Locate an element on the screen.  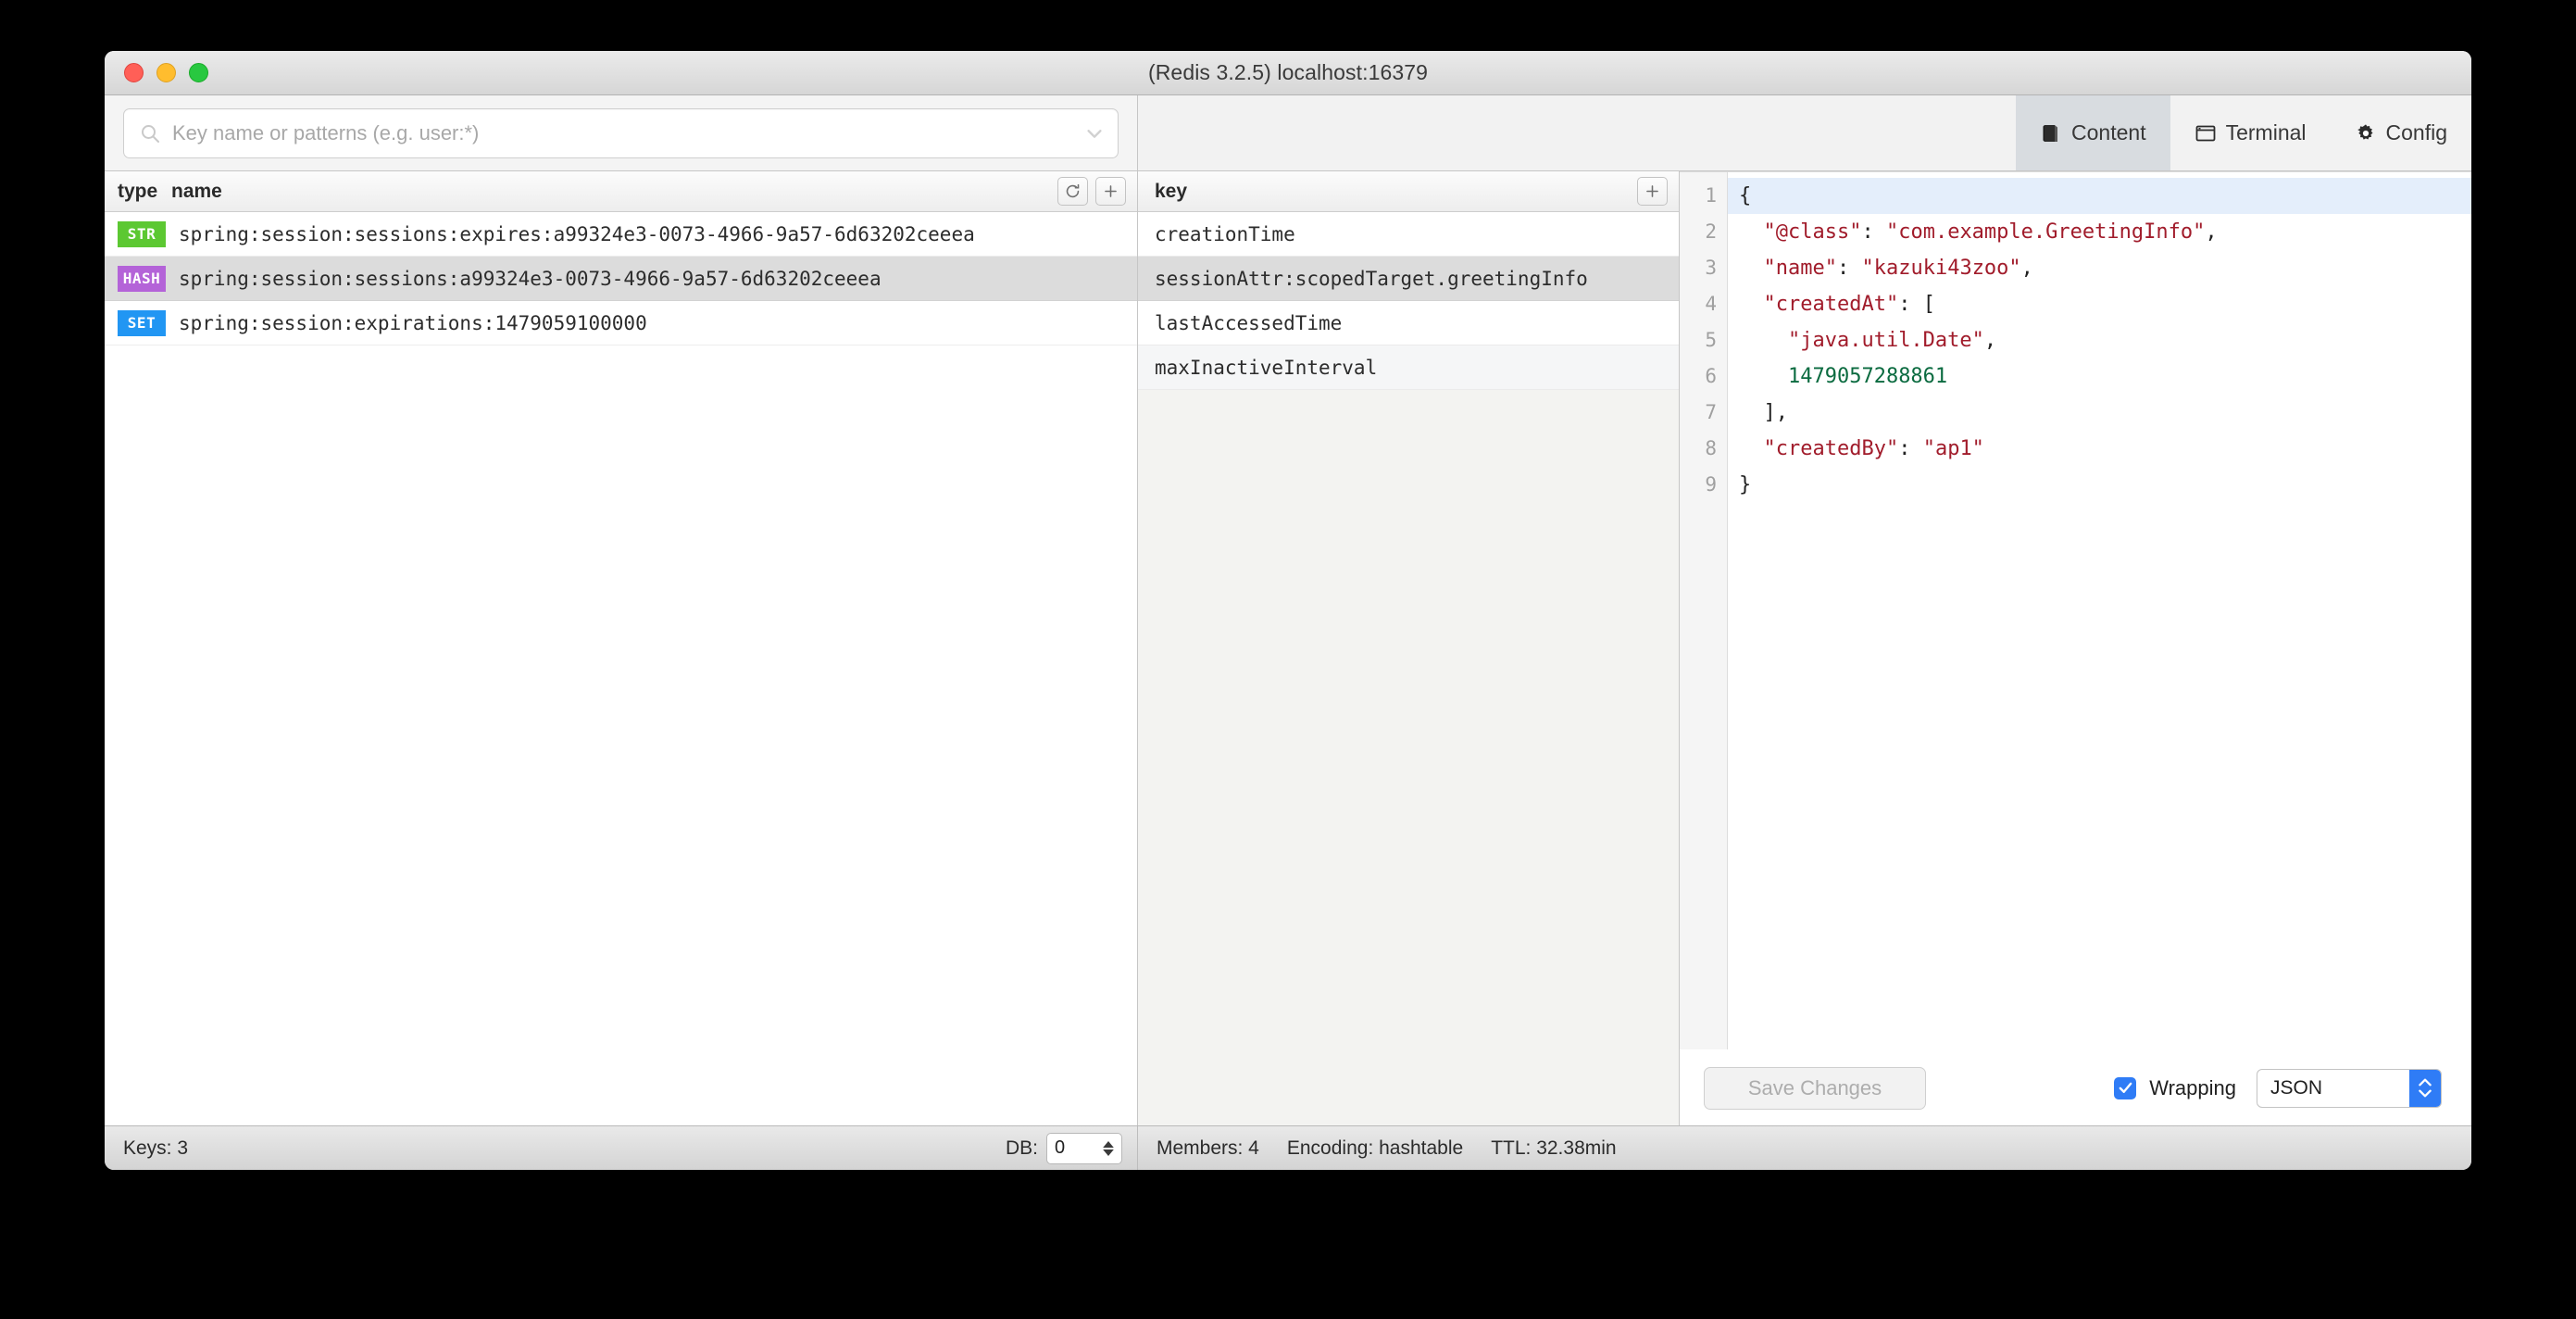
code-token: 1479057288861 is located at coordinates (1868, 376).